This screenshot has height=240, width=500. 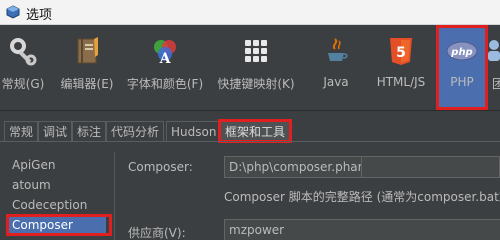 I want to click on tool-label: Java, so click(x=336, y=82).